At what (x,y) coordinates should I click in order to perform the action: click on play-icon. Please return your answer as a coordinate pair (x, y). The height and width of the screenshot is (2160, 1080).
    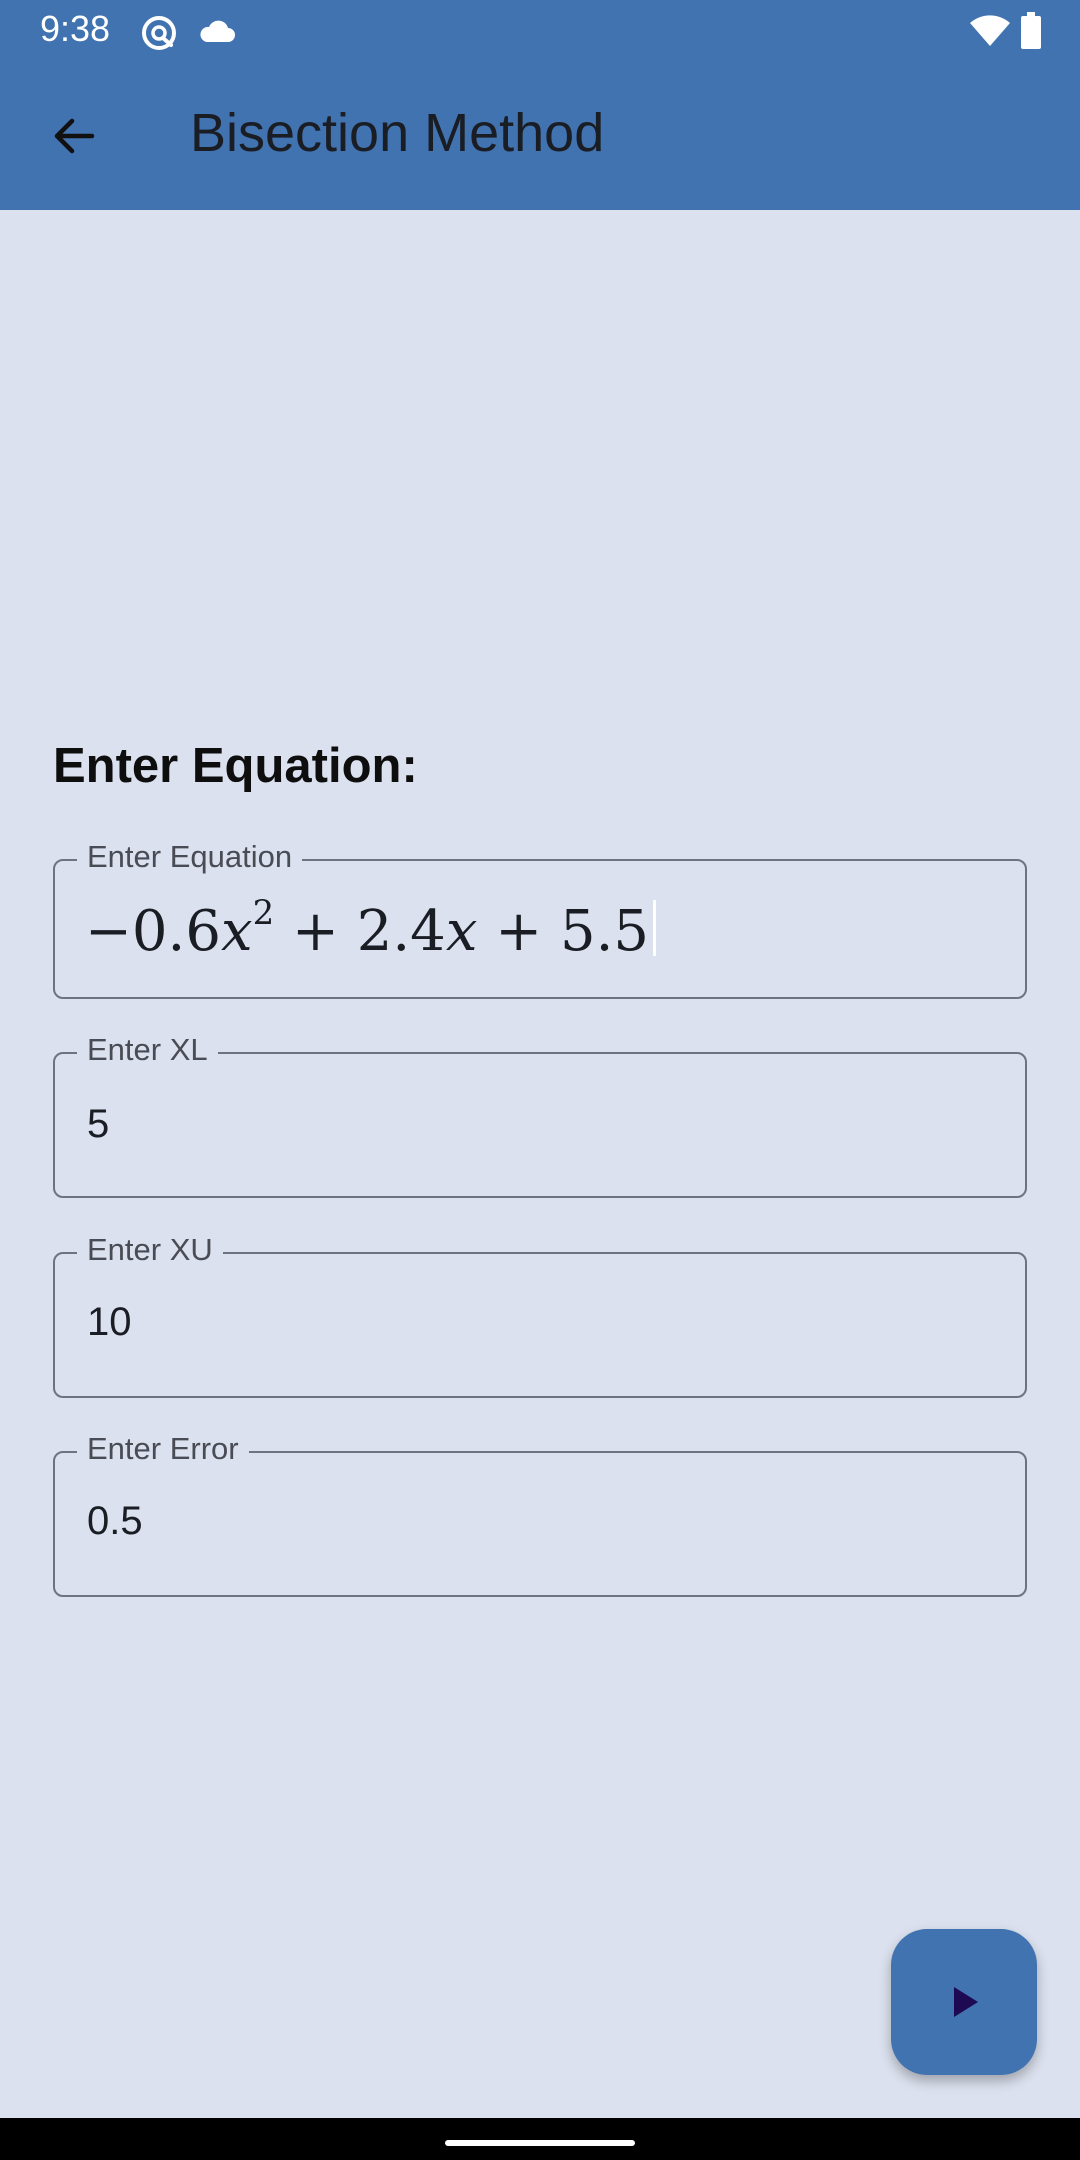
    Looking at the image, I should click on (966, 2002).